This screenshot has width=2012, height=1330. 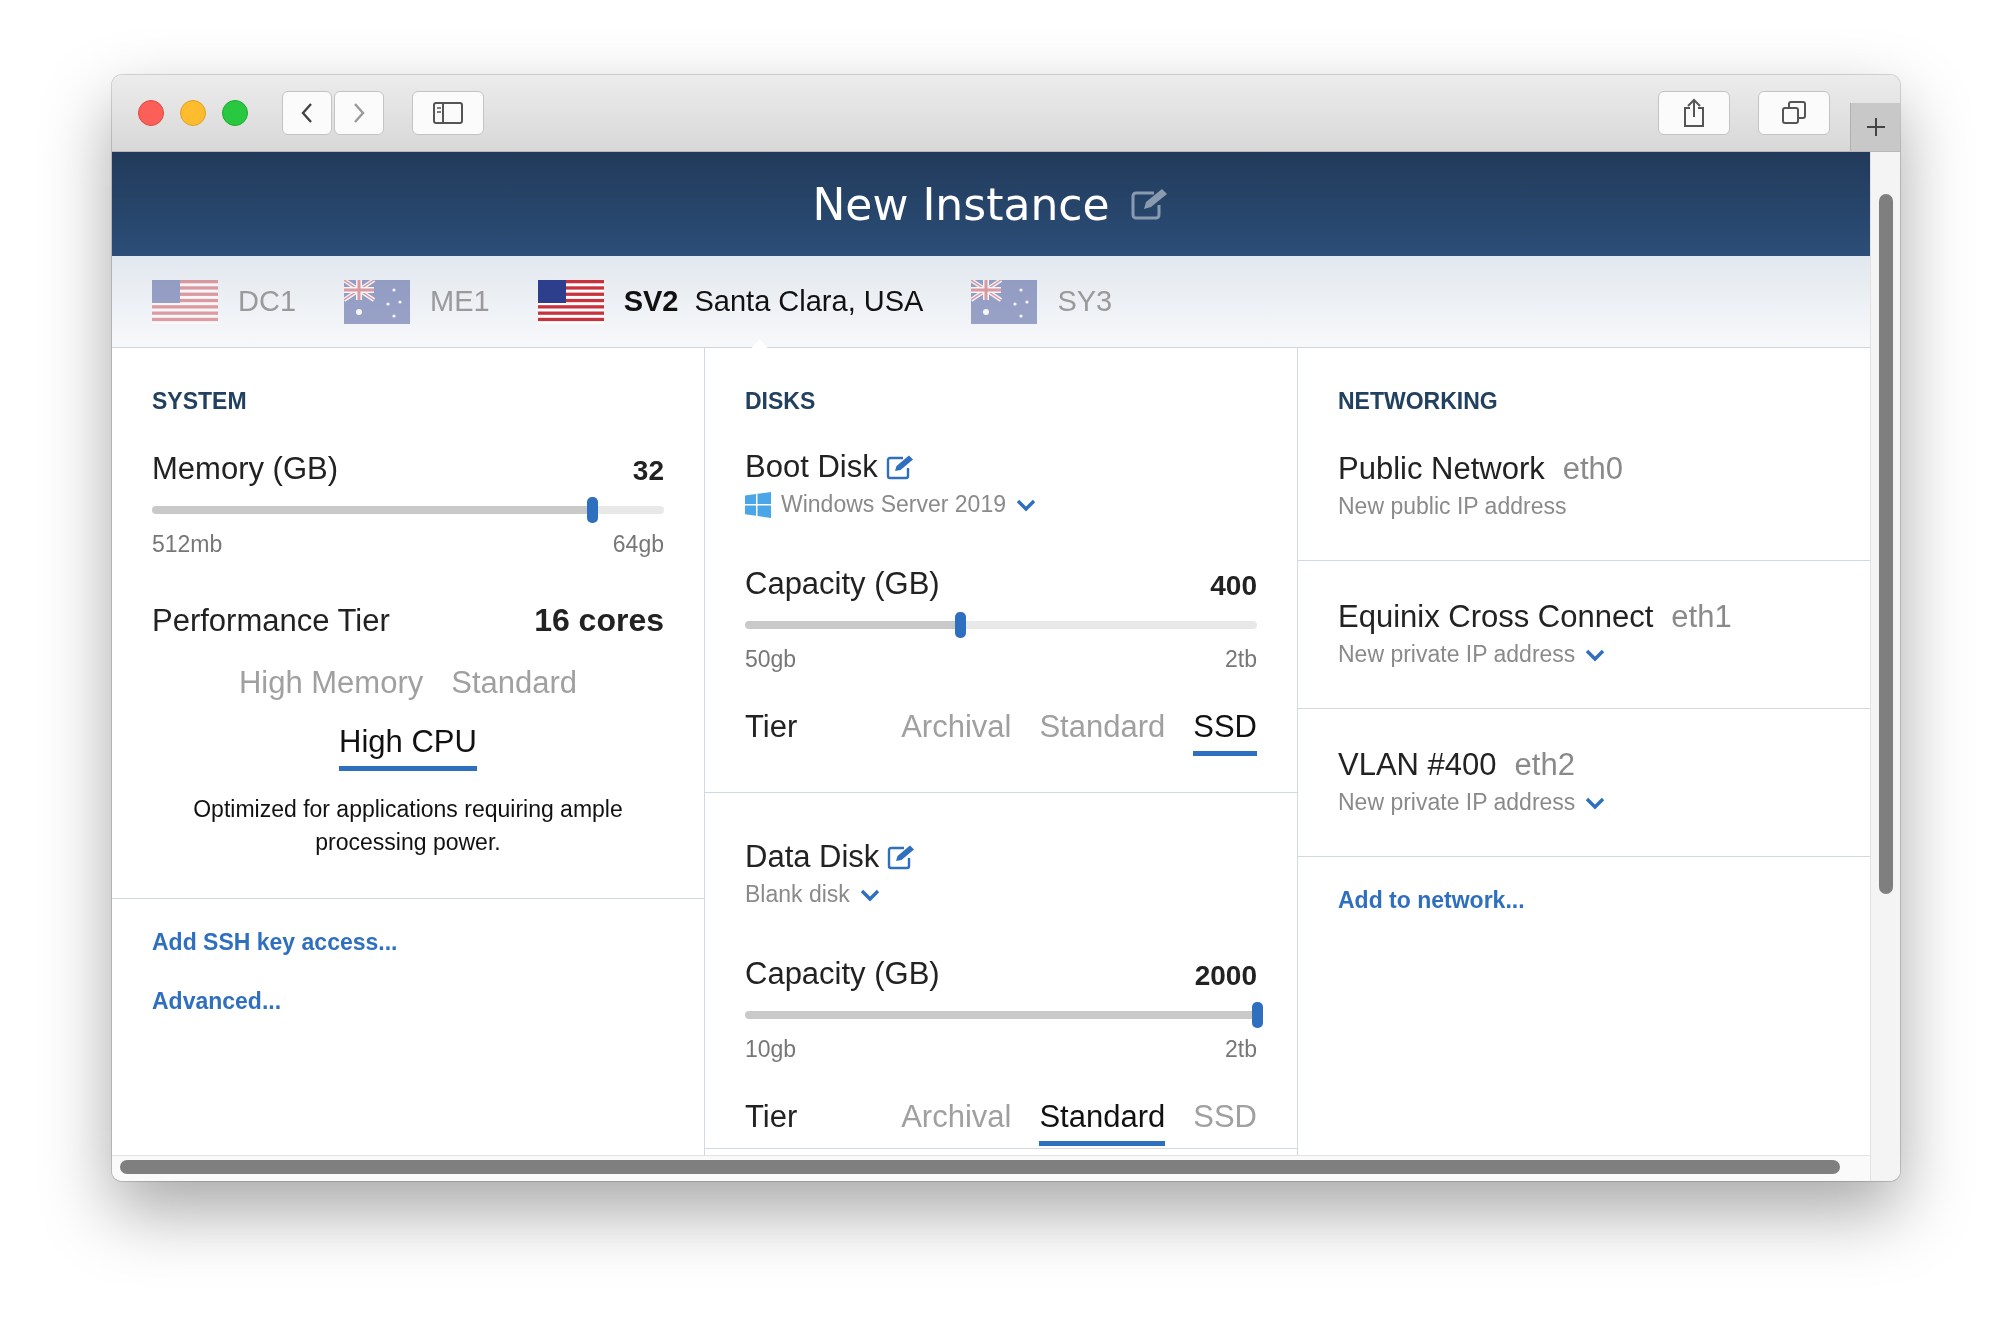 I want to click on sidebar-button, so click(x=448, y=113).